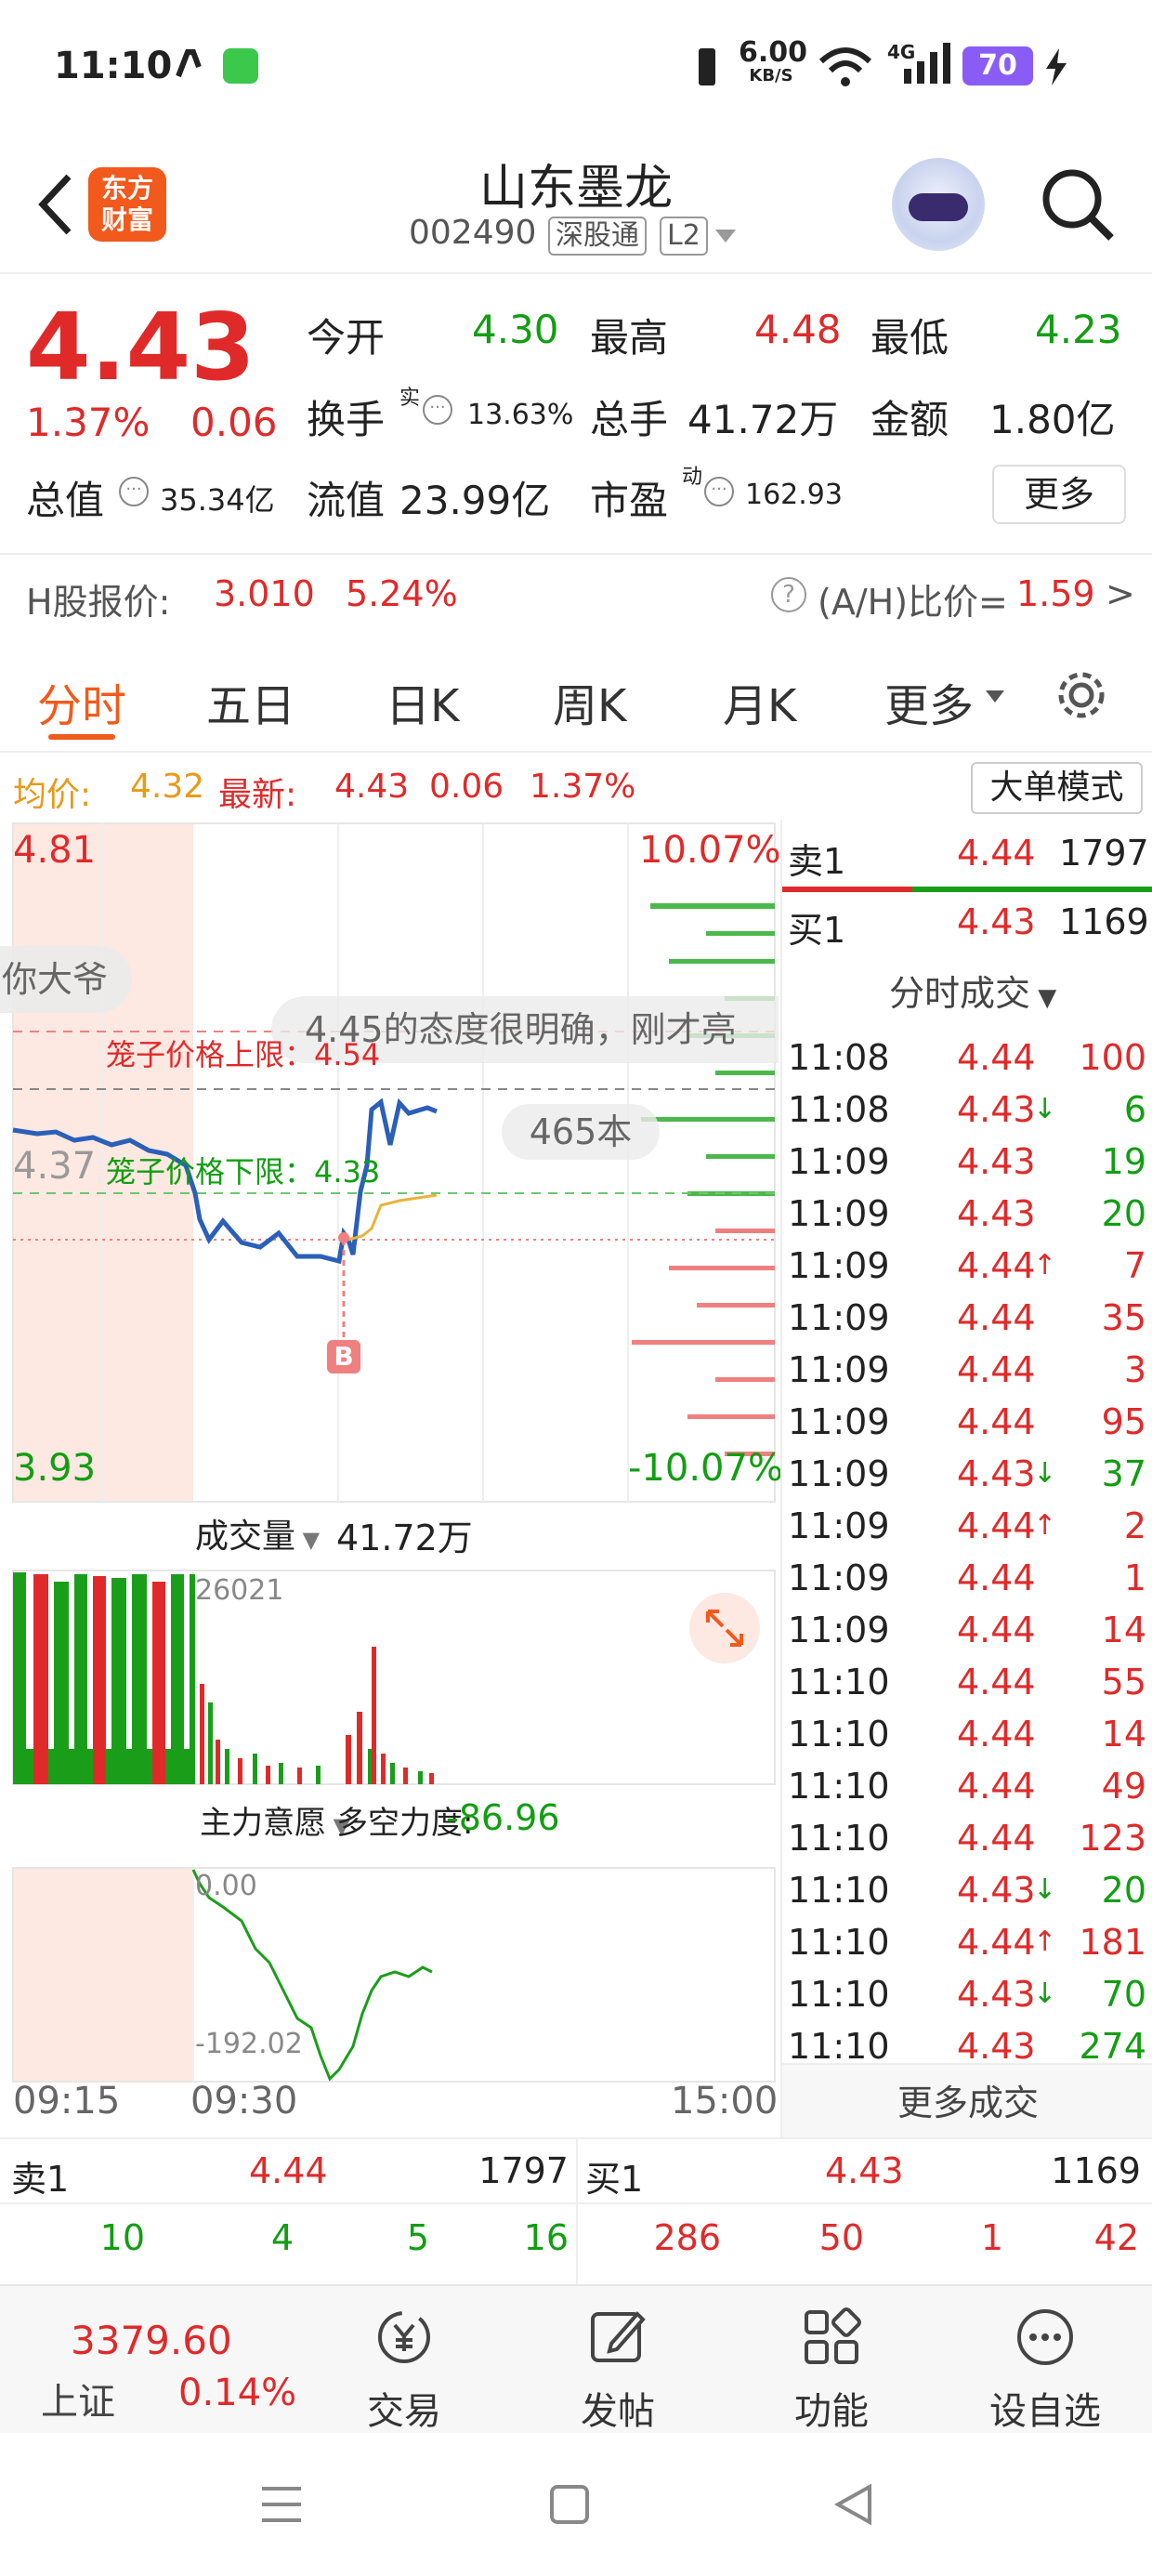 This screenshot has width=1152, height=2576. What do you see at coordinates (759, 701) in the screenshot?
I see `tab-monthly-k: 月K` at bounding box center [759, 701].